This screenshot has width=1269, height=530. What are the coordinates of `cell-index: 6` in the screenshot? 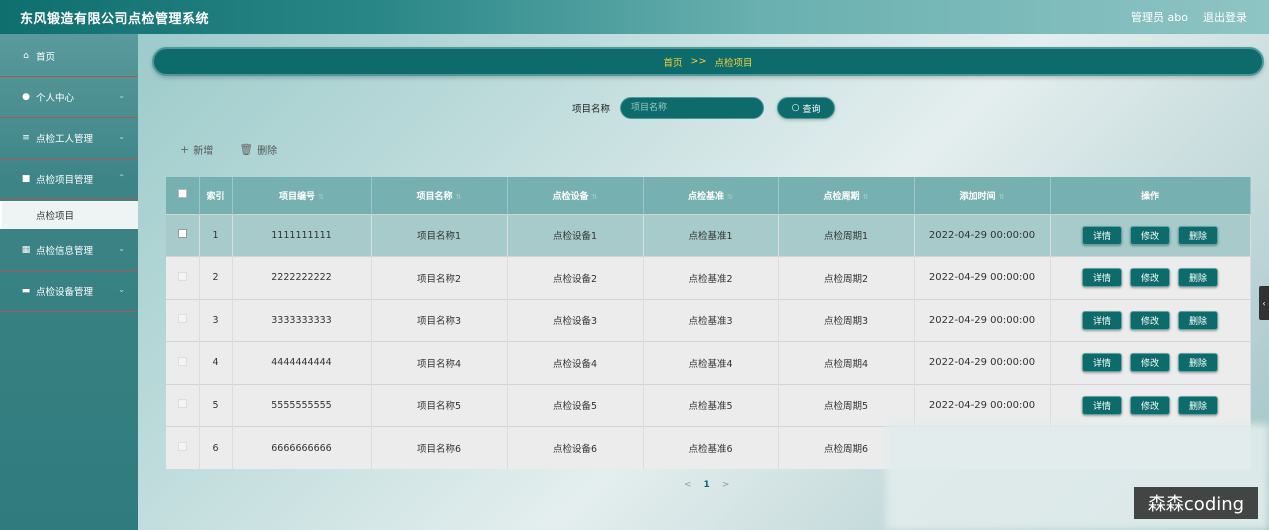 It's located at (216, 447).